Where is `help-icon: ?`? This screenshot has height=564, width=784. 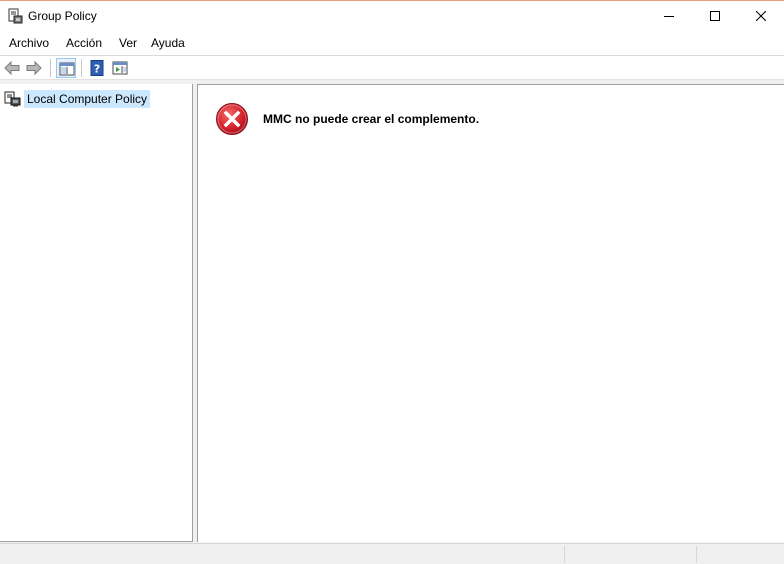
help-icon: ? is located at coordinates (97, 68).